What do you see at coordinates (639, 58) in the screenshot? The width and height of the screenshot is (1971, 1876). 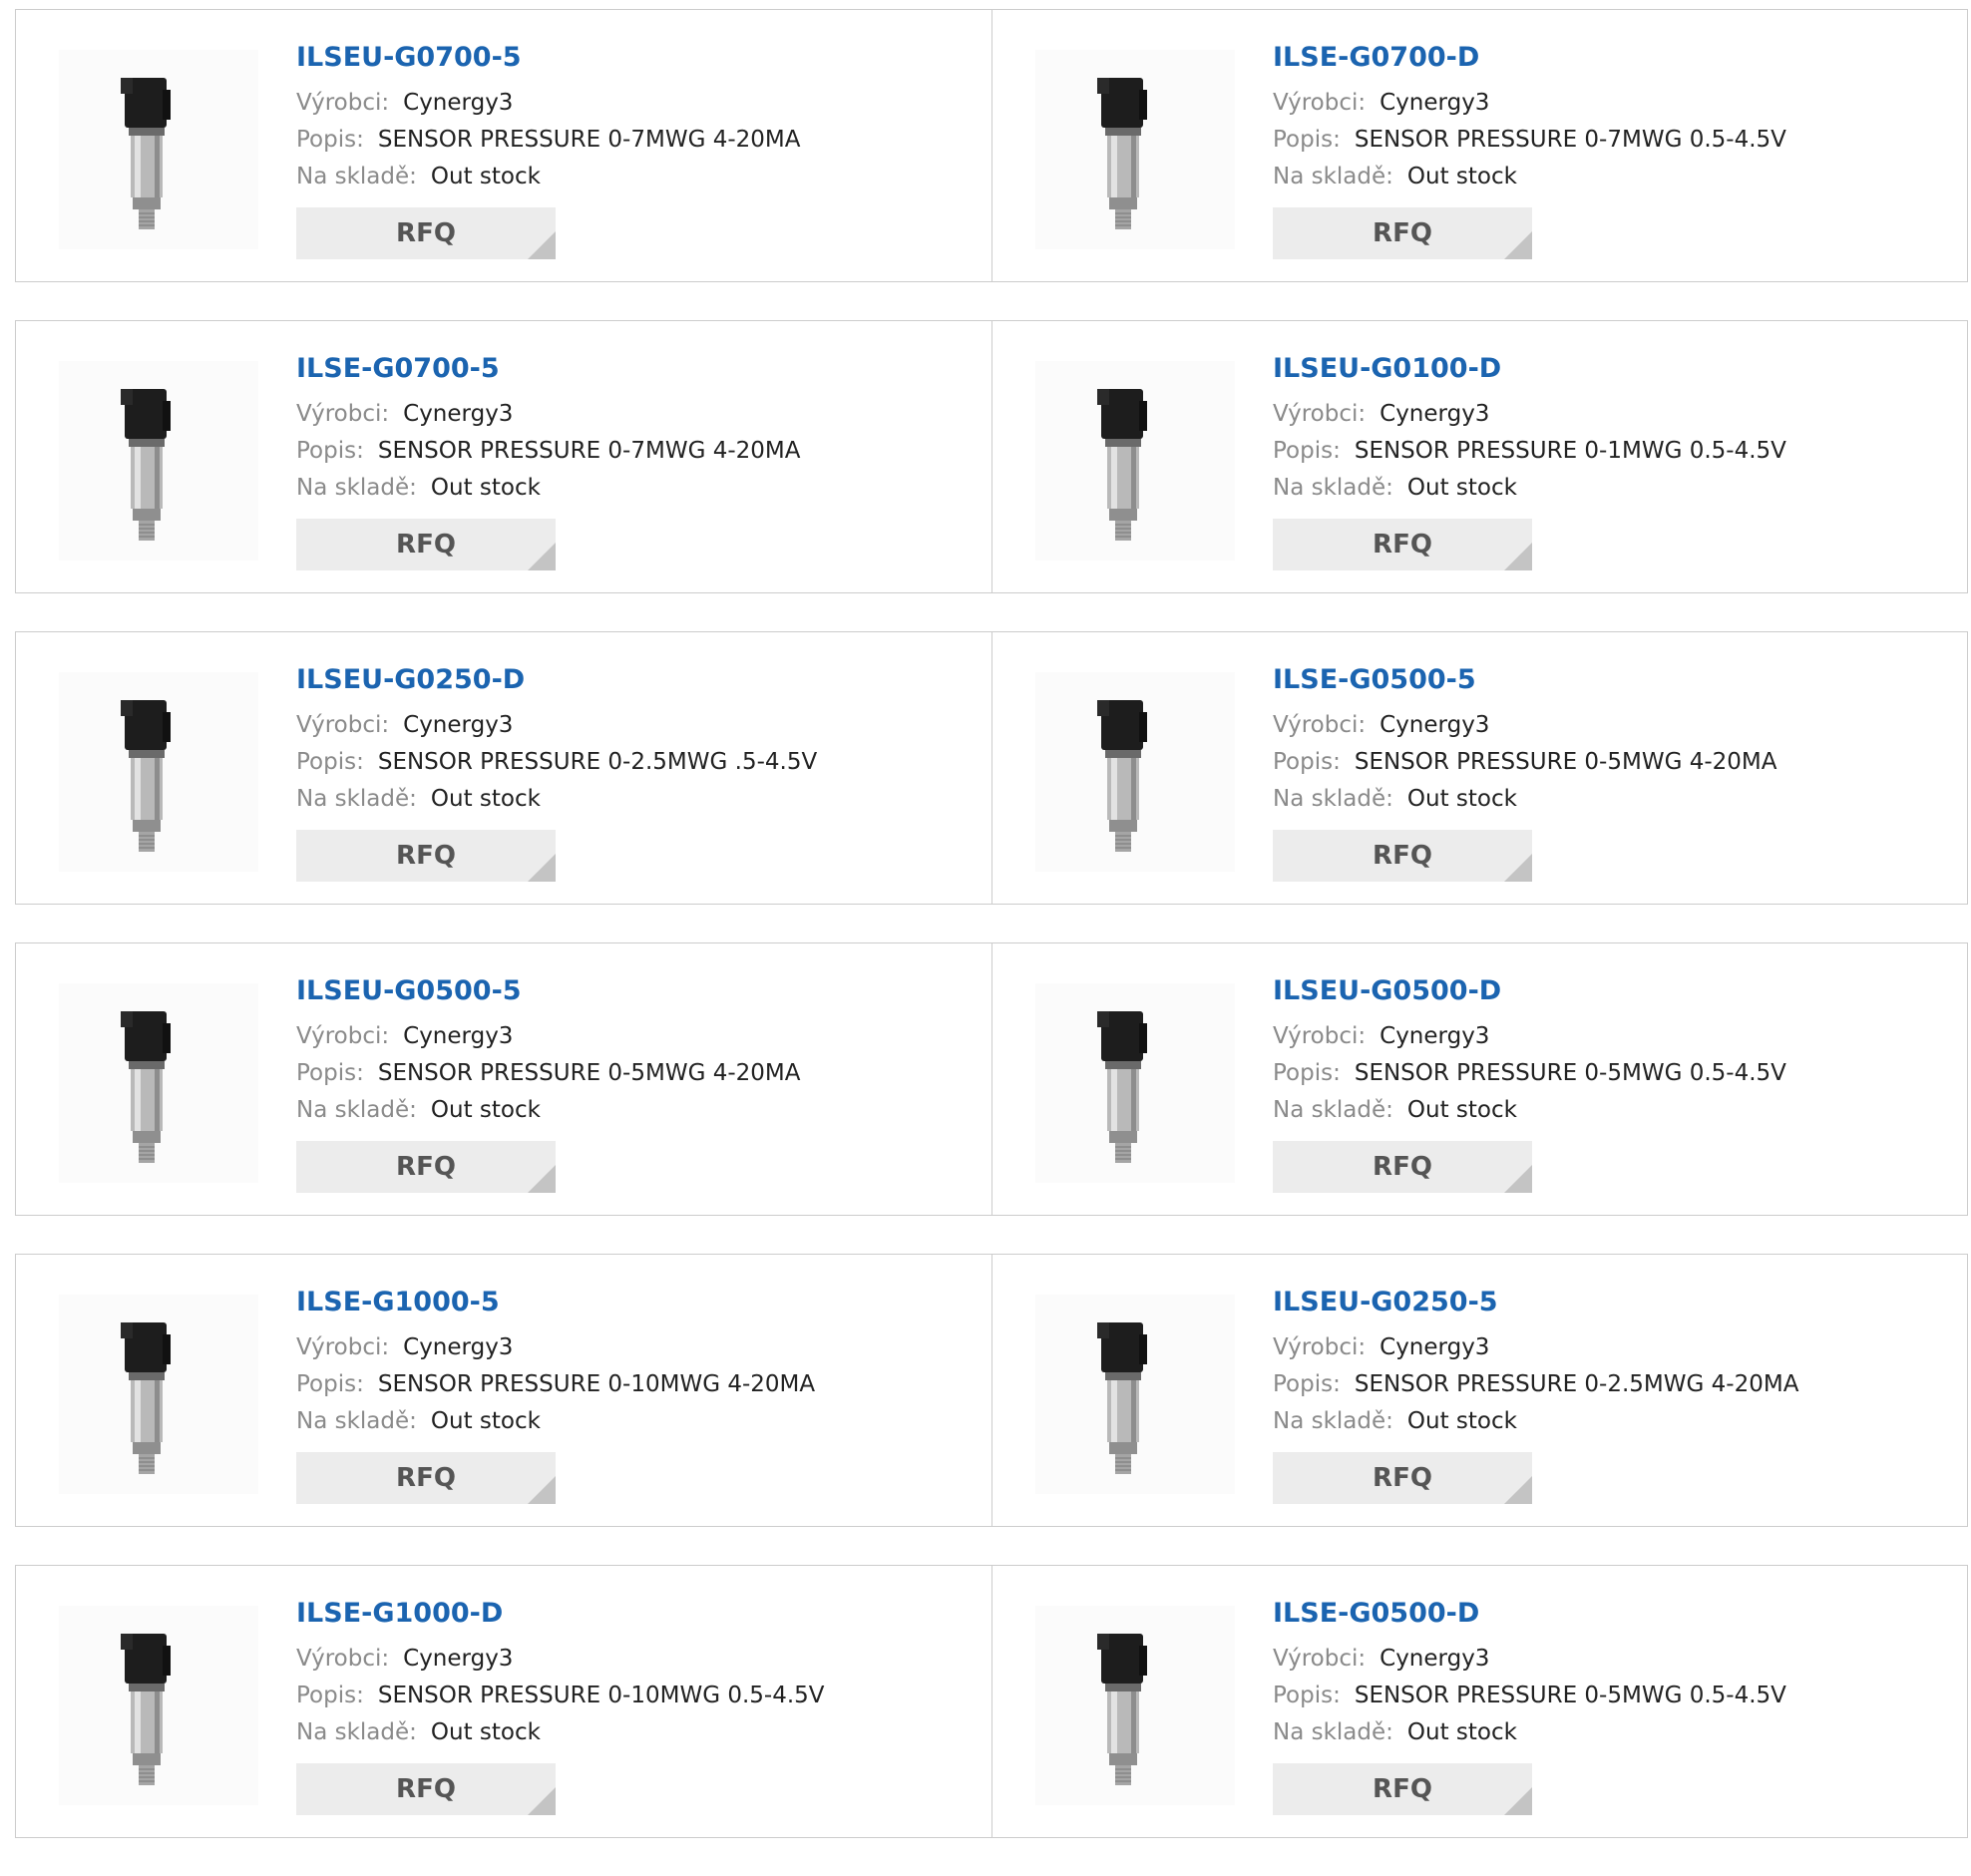 I see `part-number-link: ILSEU-G0700-5` at bounding box center [639, 58].